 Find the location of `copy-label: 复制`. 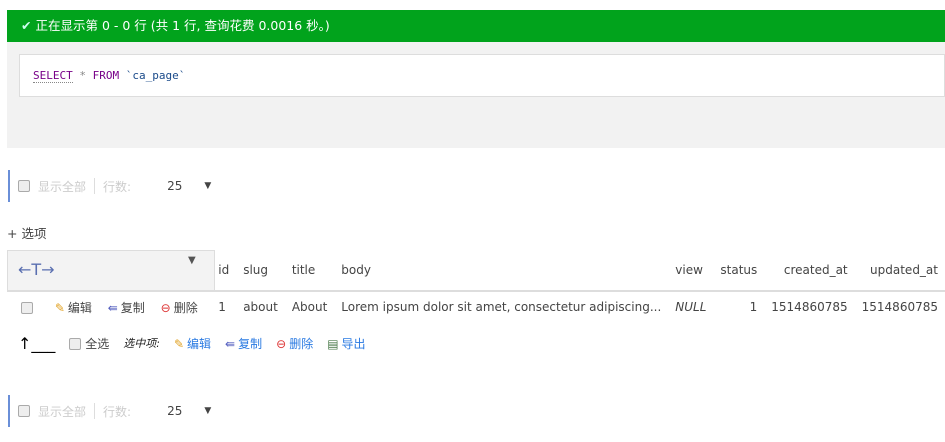

copy-label: 复制 is located at coordinates (132, 307).